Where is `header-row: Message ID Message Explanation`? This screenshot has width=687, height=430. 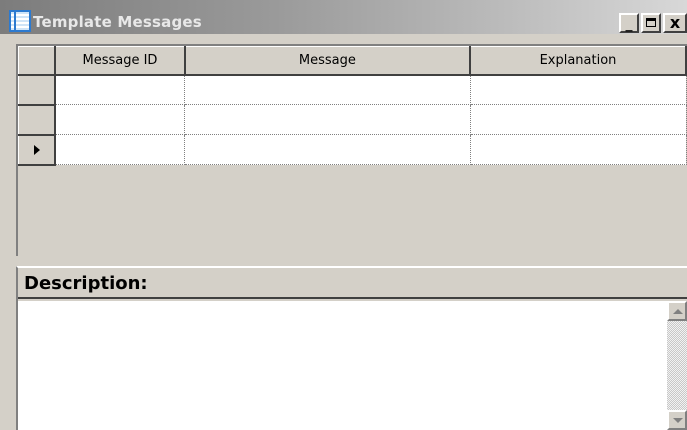
header-row: Message ID Message Explanation is located at coordinates (352, 61).